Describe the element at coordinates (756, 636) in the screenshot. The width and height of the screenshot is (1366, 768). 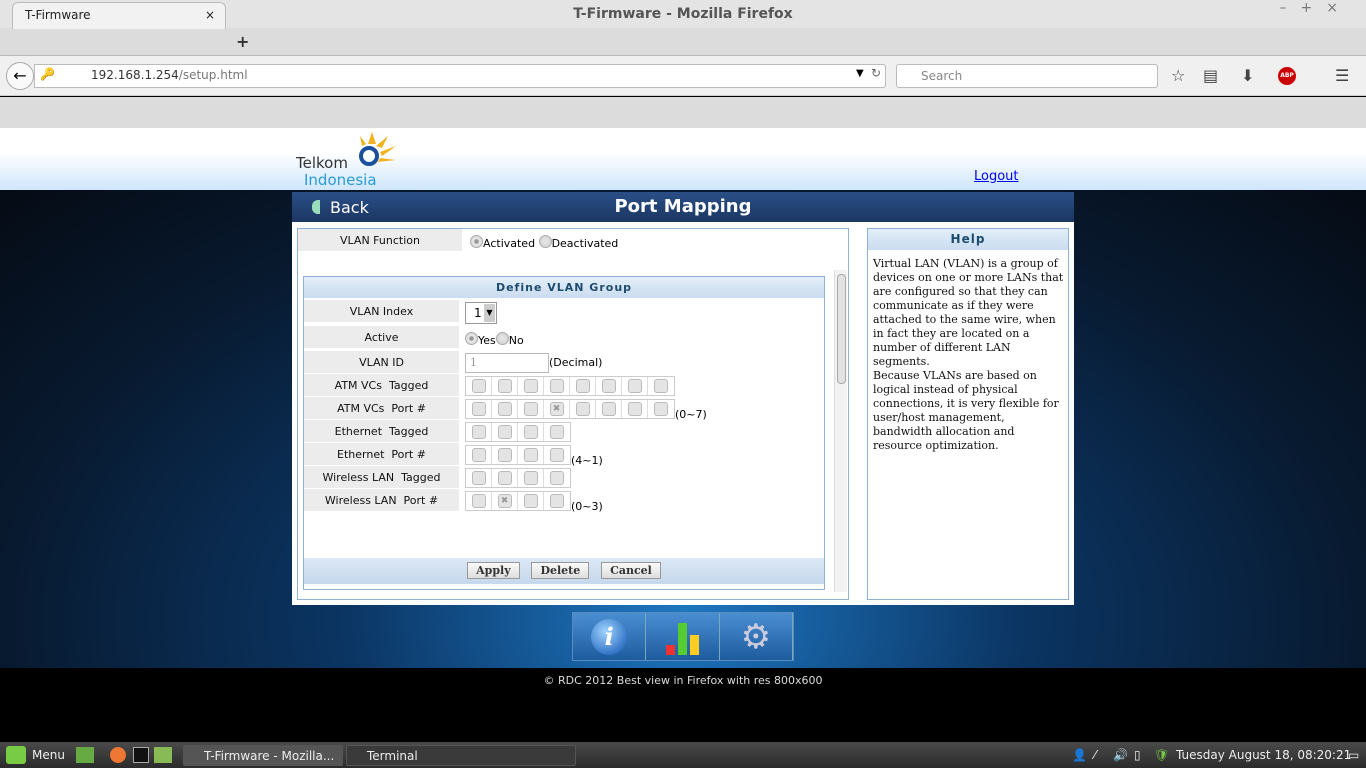
I see `settings-gear-icon: ⚙` at that location.